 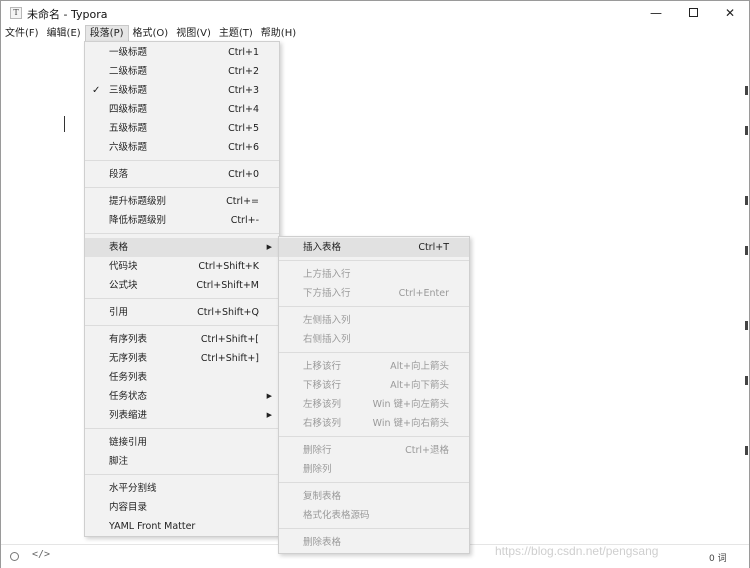 What do you see at coordinates (374, 247) in the screenshot?
I see `menu-item-insert-table: 插入表格 Ctrl+T` at bounding box center [374, 247].